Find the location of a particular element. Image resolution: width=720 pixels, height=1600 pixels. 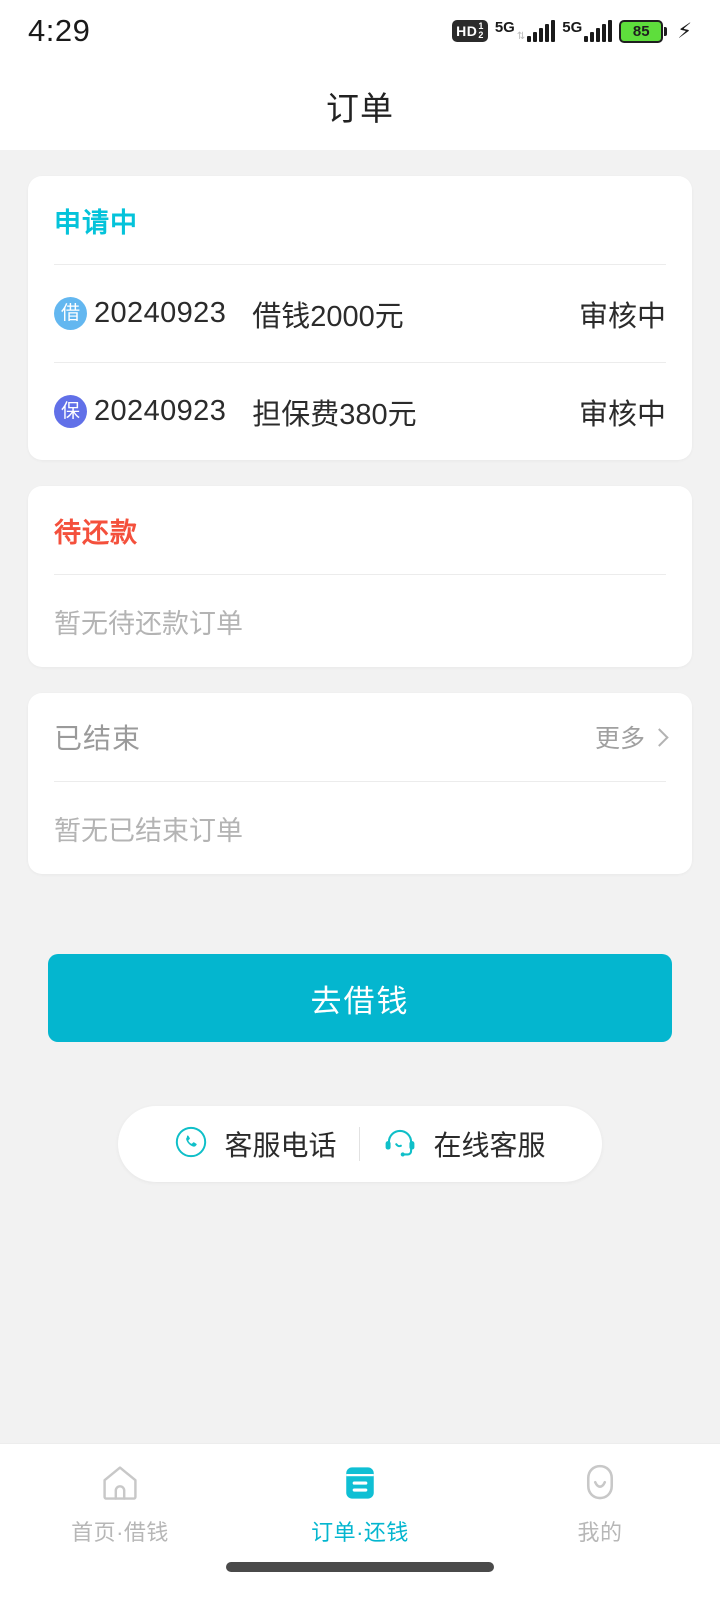

battery-body: 85 is located at coordinates (641, 31).